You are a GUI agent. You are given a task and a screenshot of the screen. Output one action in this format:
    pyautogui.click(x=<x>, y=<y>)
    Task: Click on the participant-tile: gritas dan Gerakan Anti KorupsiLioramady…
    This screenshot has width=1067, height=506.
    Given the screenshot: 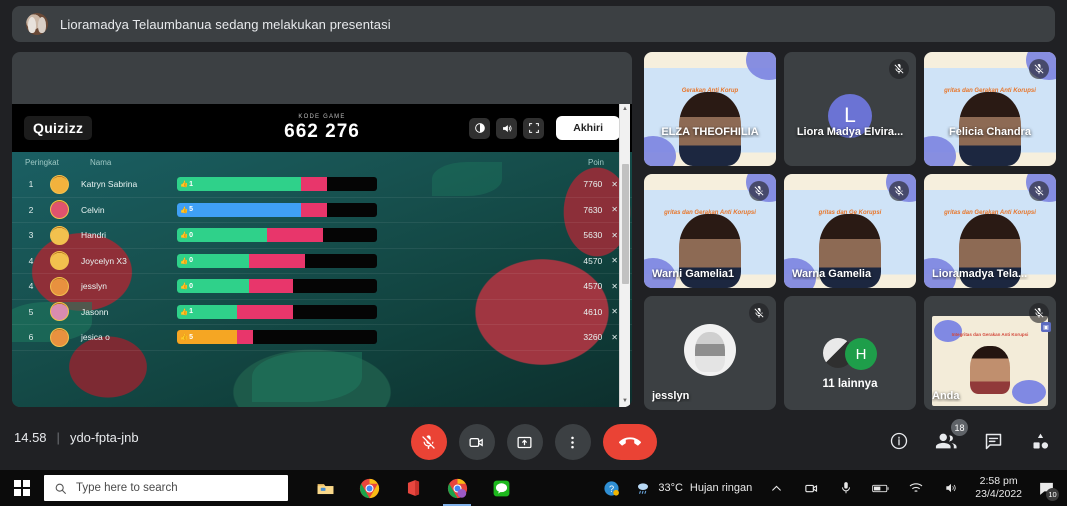 What is the action you would take?
    pyautogui.click(x=990, y=231)
    